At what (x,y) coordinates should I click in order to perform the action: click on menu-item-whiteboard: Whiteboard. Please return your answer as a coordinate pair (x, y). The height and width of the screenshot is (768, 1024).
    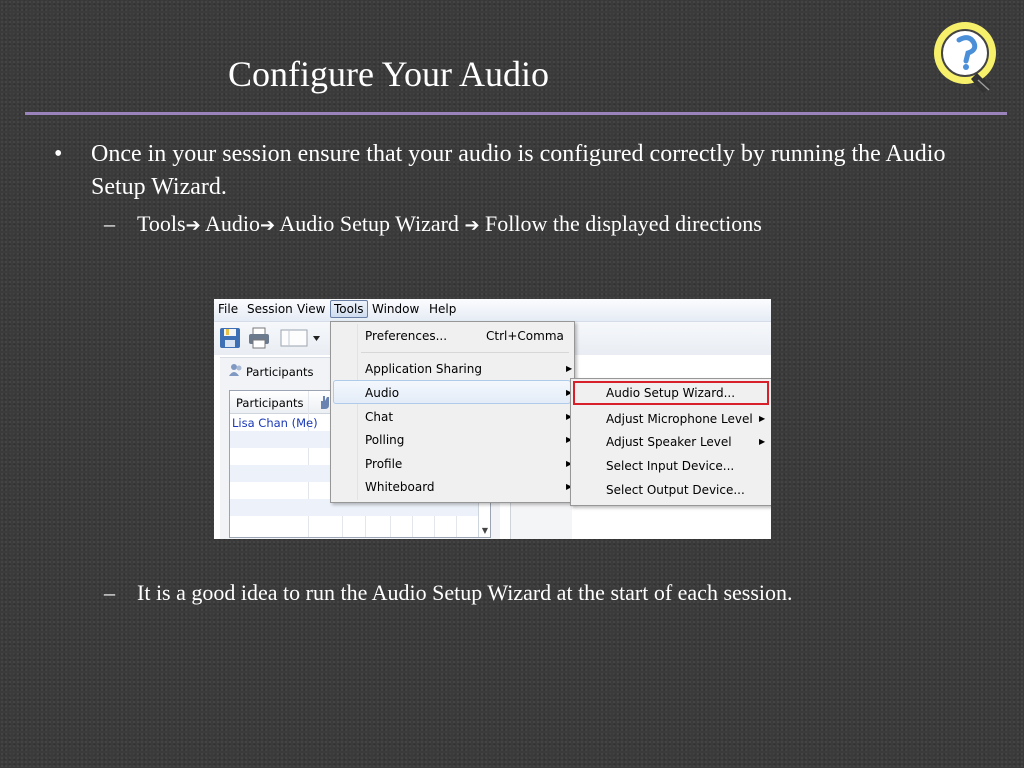
    Looking at the image, I should click on (400, 487).